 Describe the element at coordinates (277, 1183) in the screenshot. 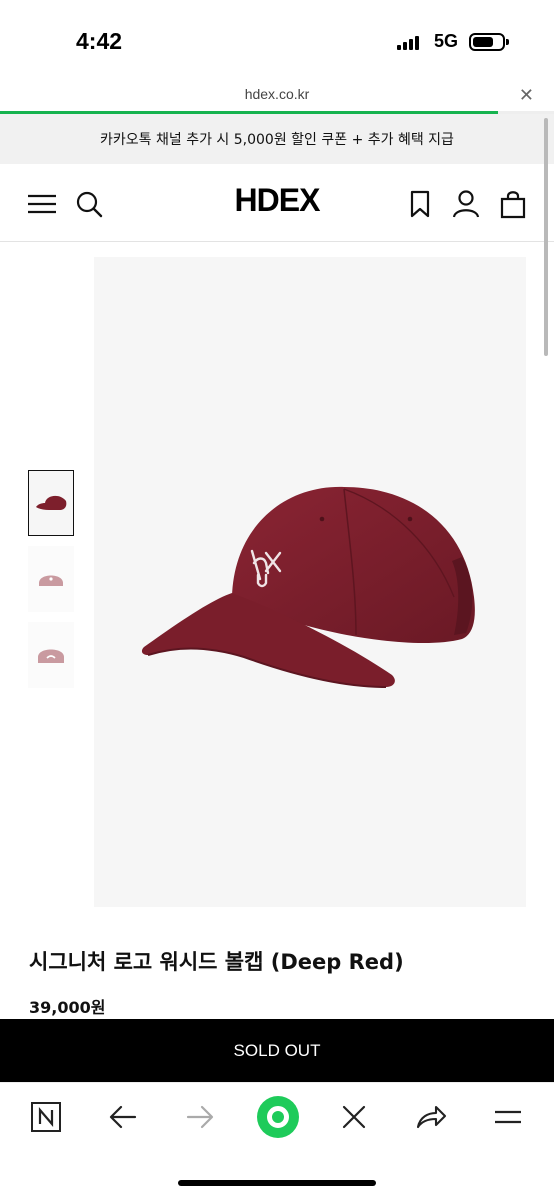

I see `home-indicator` at that location.